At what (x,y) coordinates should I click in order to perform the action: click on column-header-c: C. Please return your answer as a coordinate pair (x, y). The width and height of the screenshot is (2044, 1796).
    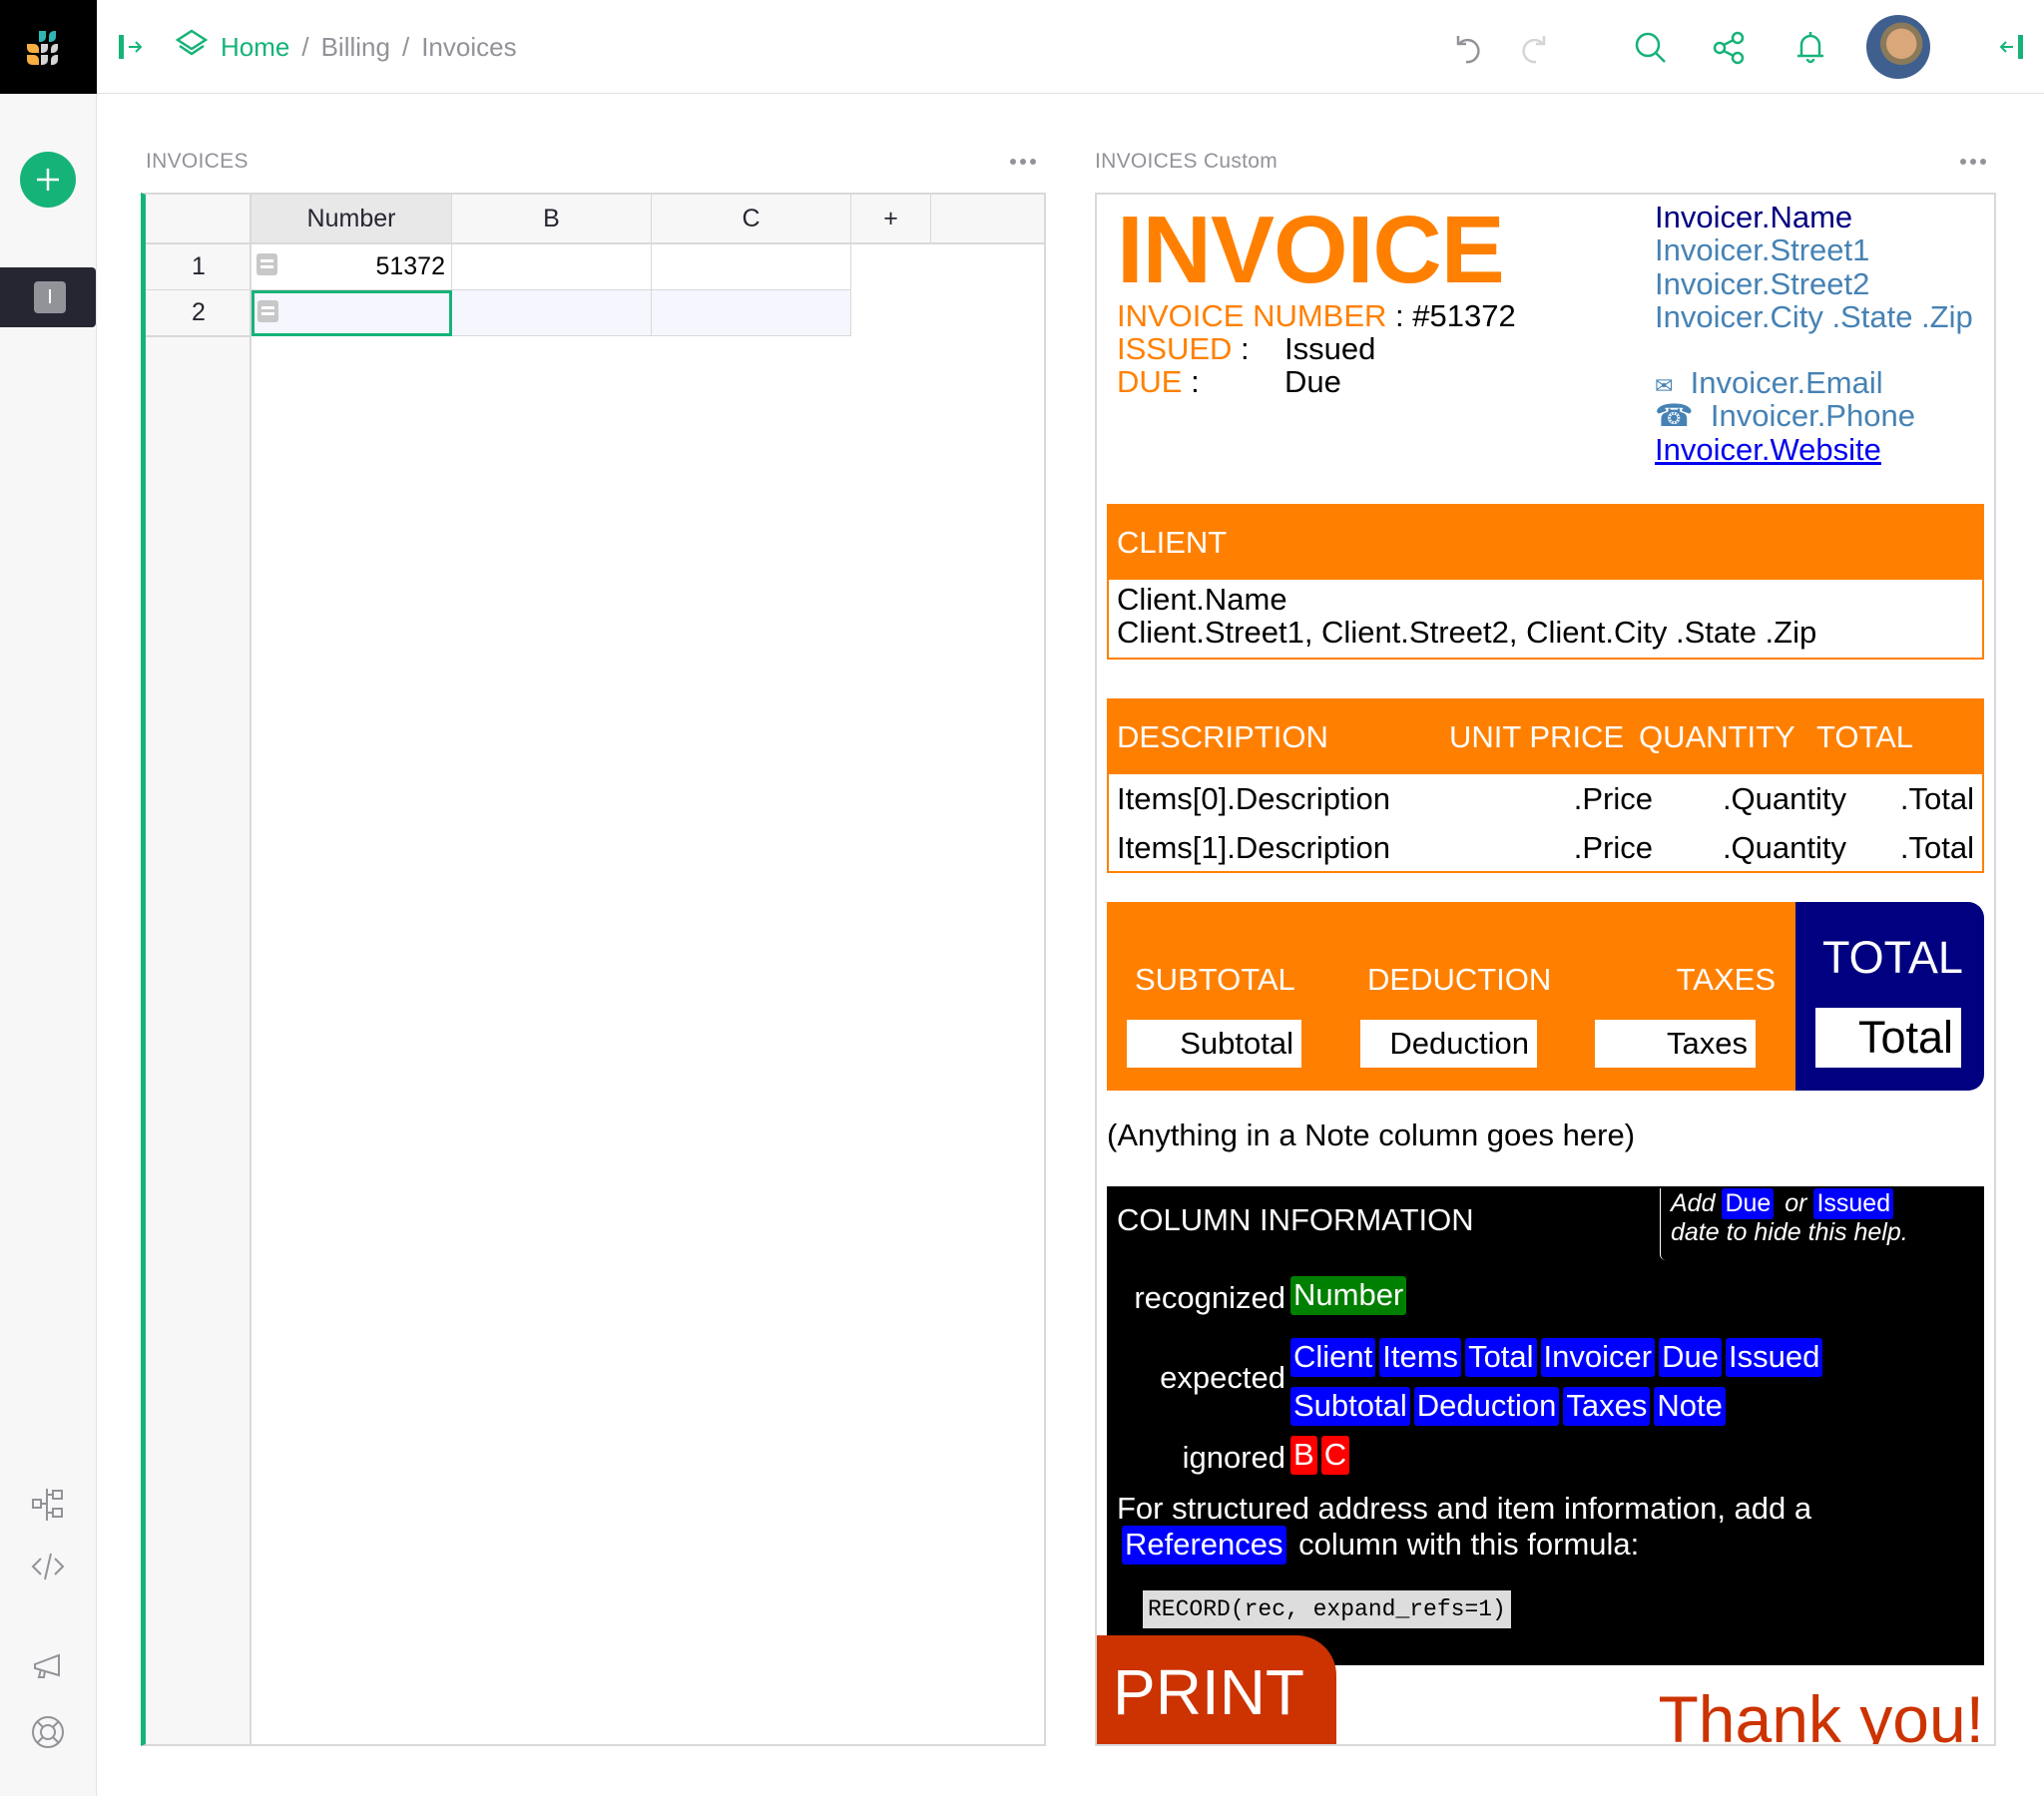
    Looking at the image, I should click on (751, 219).